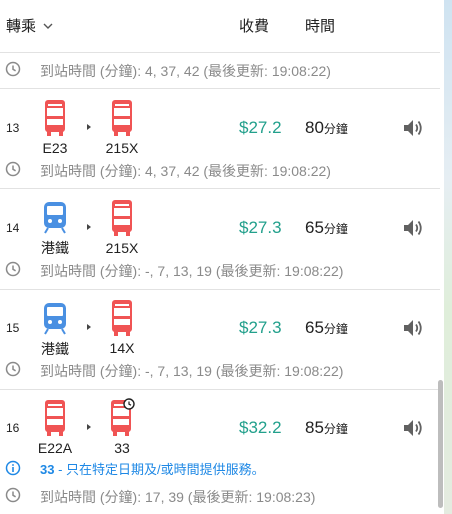 The width and height of the screenshot is (452, 514). What do you see at coordinates (314, 427) in the screenshot?
I see `duration-value: 85` at bounding box center [314, 427].